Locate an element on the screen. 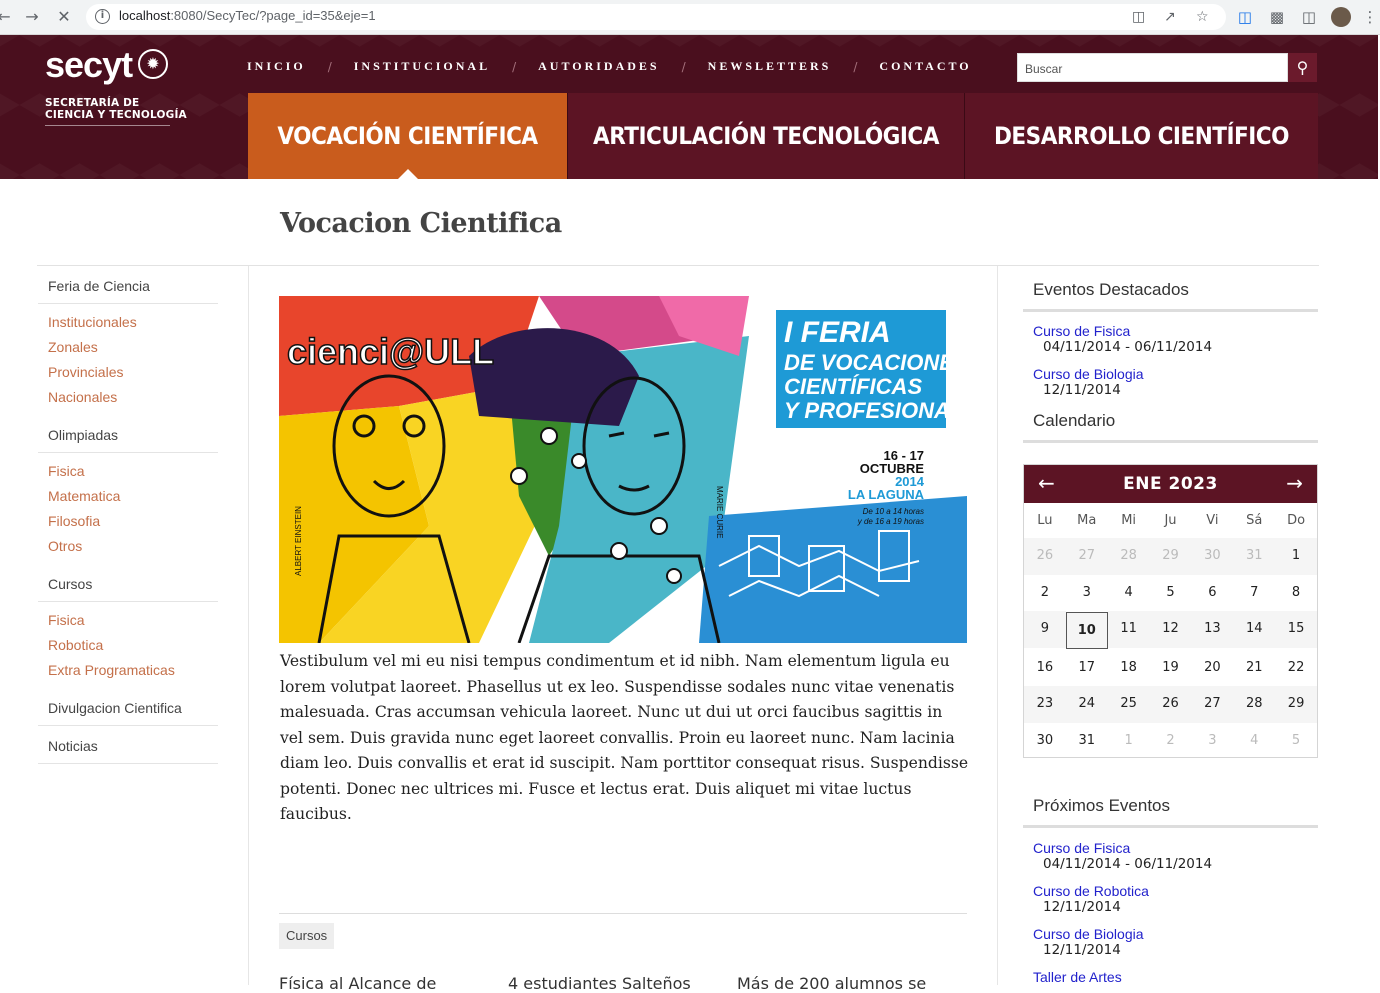 This screenshot has height=993, width=1380. nav-autoridades: AUTORIDADES is located at coordinates (598, 66).